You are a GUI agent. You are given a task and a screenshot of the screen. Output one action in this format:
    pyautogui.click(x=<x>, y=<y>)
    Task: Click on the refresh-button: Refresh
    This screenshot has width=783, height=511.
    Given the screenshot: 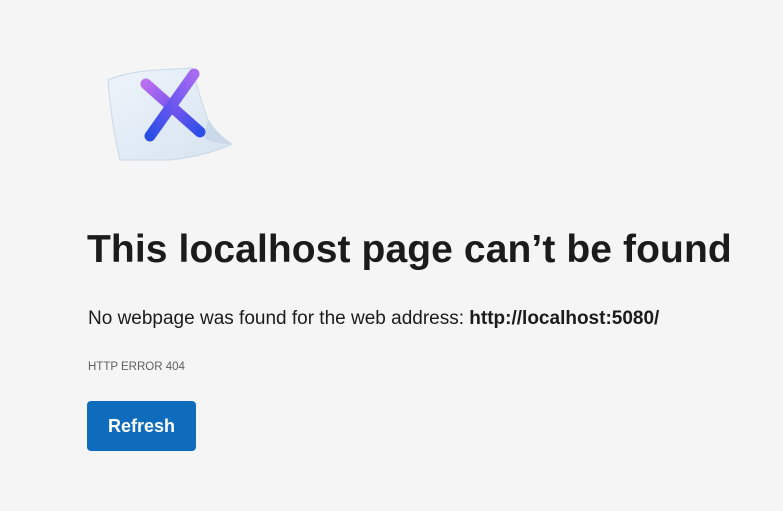 What is the action you would take?
    pyautogui.click(x=141, y=426)
    